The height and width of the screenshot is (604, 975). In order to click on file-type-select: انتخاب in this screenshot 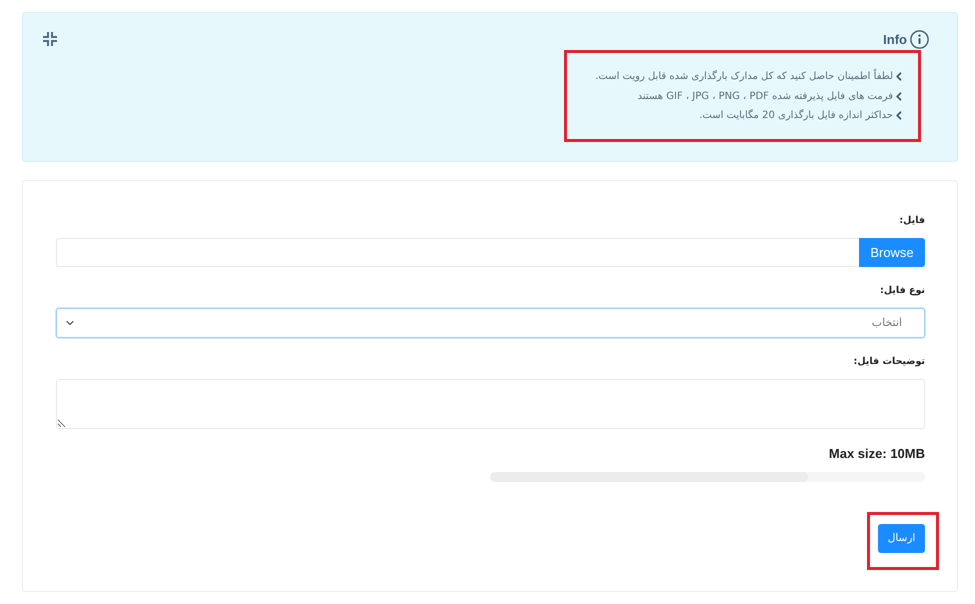, I will do `click(490, 323)`.